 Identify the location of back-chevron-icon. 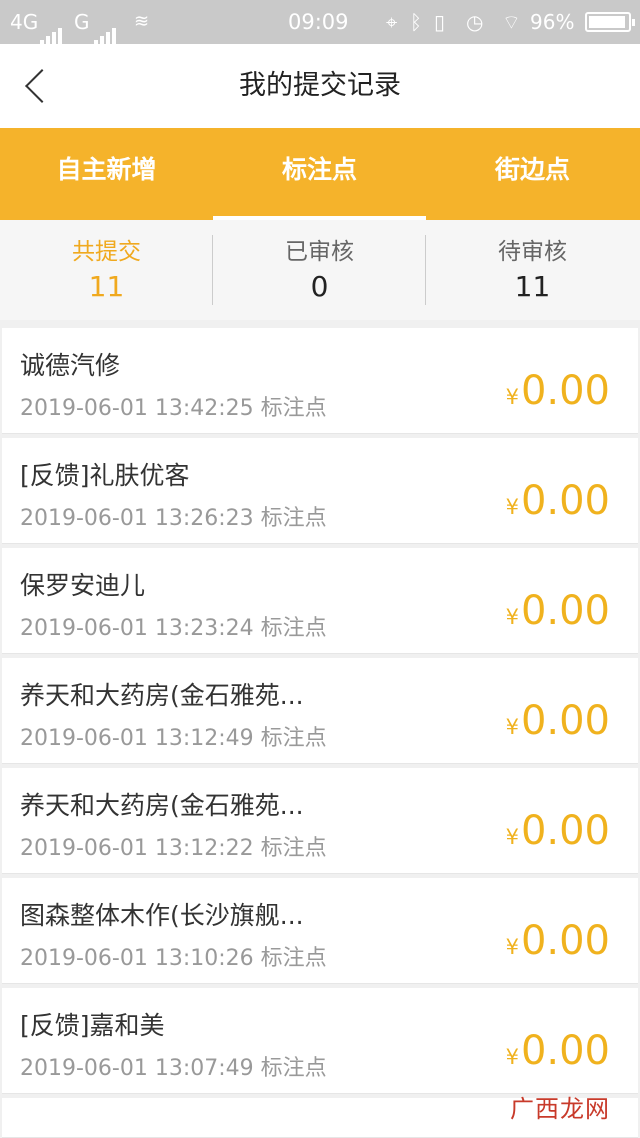
(39, 87).